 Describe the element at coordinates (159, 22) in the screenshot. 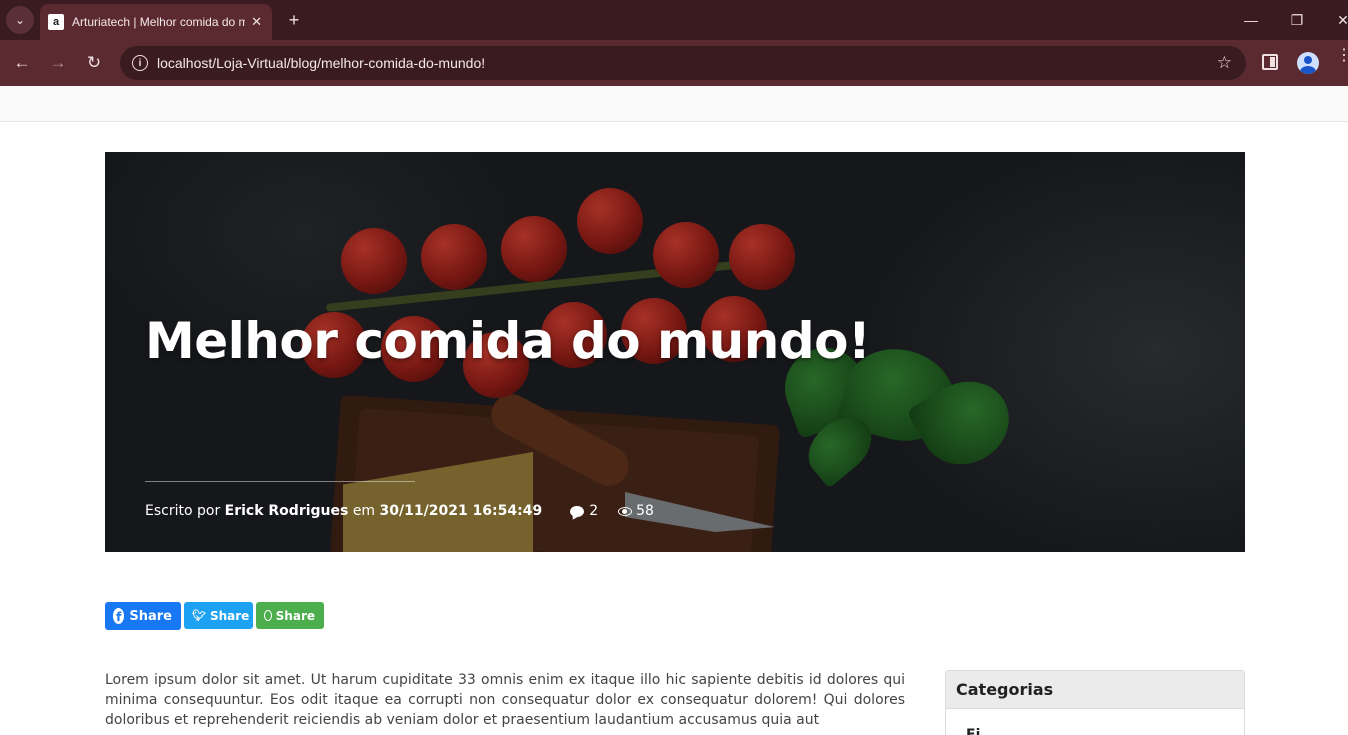

I see `tab-title: Arturiatech | Melhor comida do mundo!` at that location.